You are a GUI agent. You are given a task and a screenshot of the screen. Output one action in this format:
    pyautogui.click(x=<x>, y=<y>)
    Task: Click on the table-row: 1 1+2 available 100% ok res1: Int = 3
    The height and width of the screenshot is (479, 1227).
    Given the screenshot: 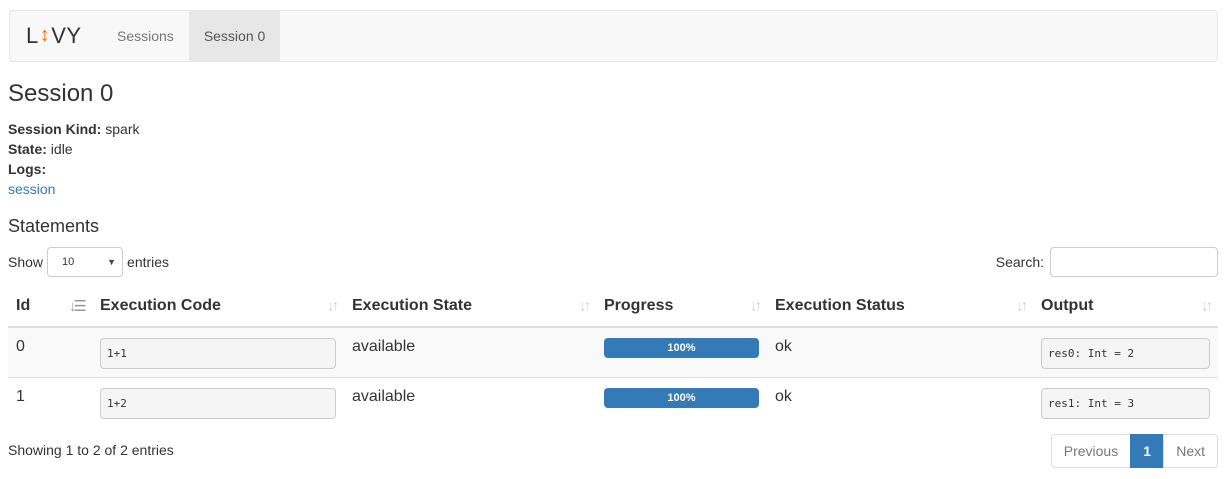 What is the action you would take?
    pyautogui.click(x=613, y=402)
    